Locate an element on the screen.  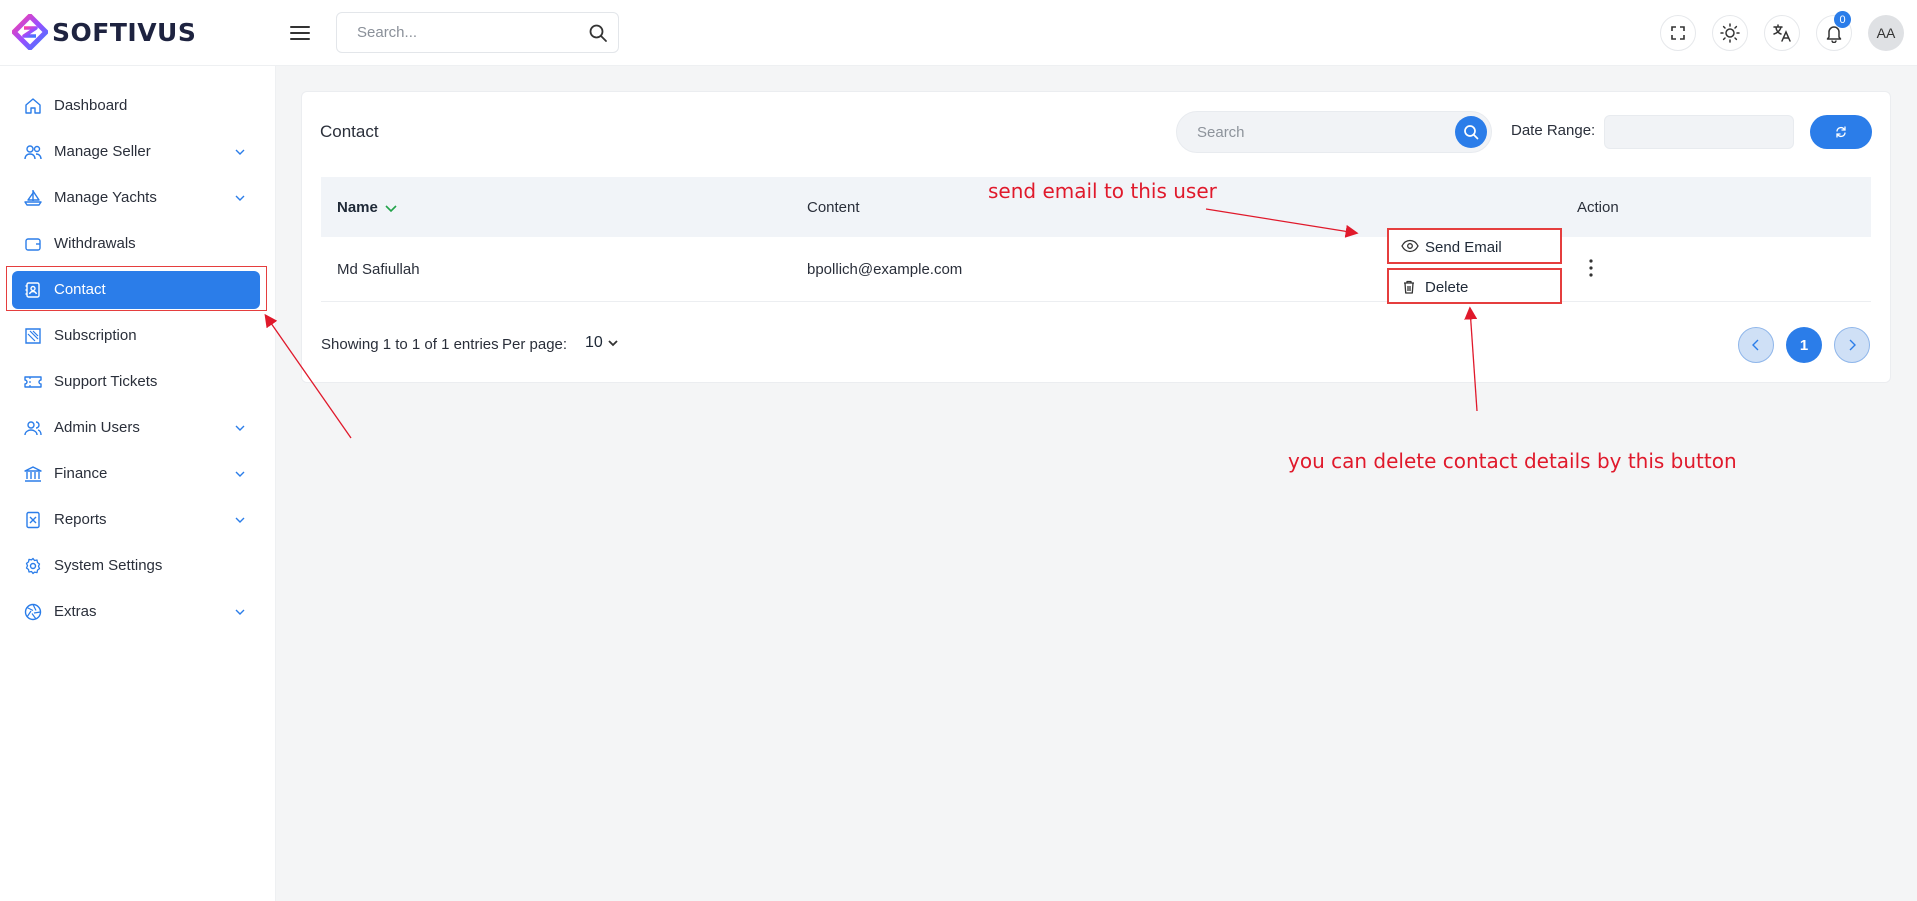
sidebar-item-label: System Settings is located at coordinates (108, 565).